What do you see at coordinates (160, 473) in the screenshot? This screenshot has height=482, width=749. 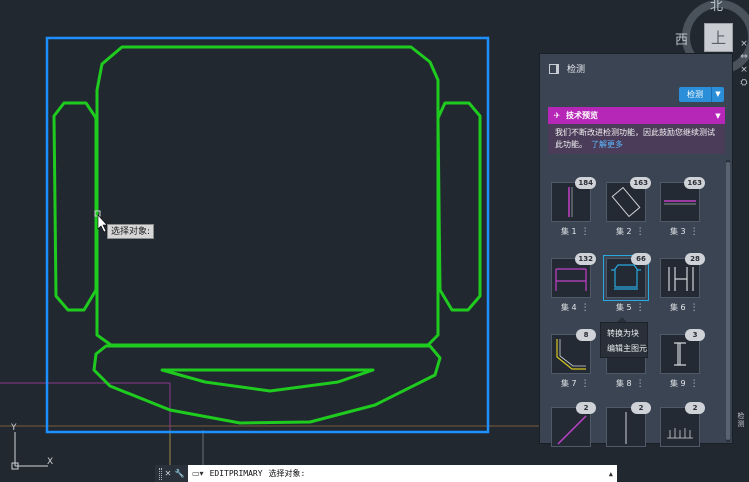 I see `drag-handle` at bounding box center [160, 473].